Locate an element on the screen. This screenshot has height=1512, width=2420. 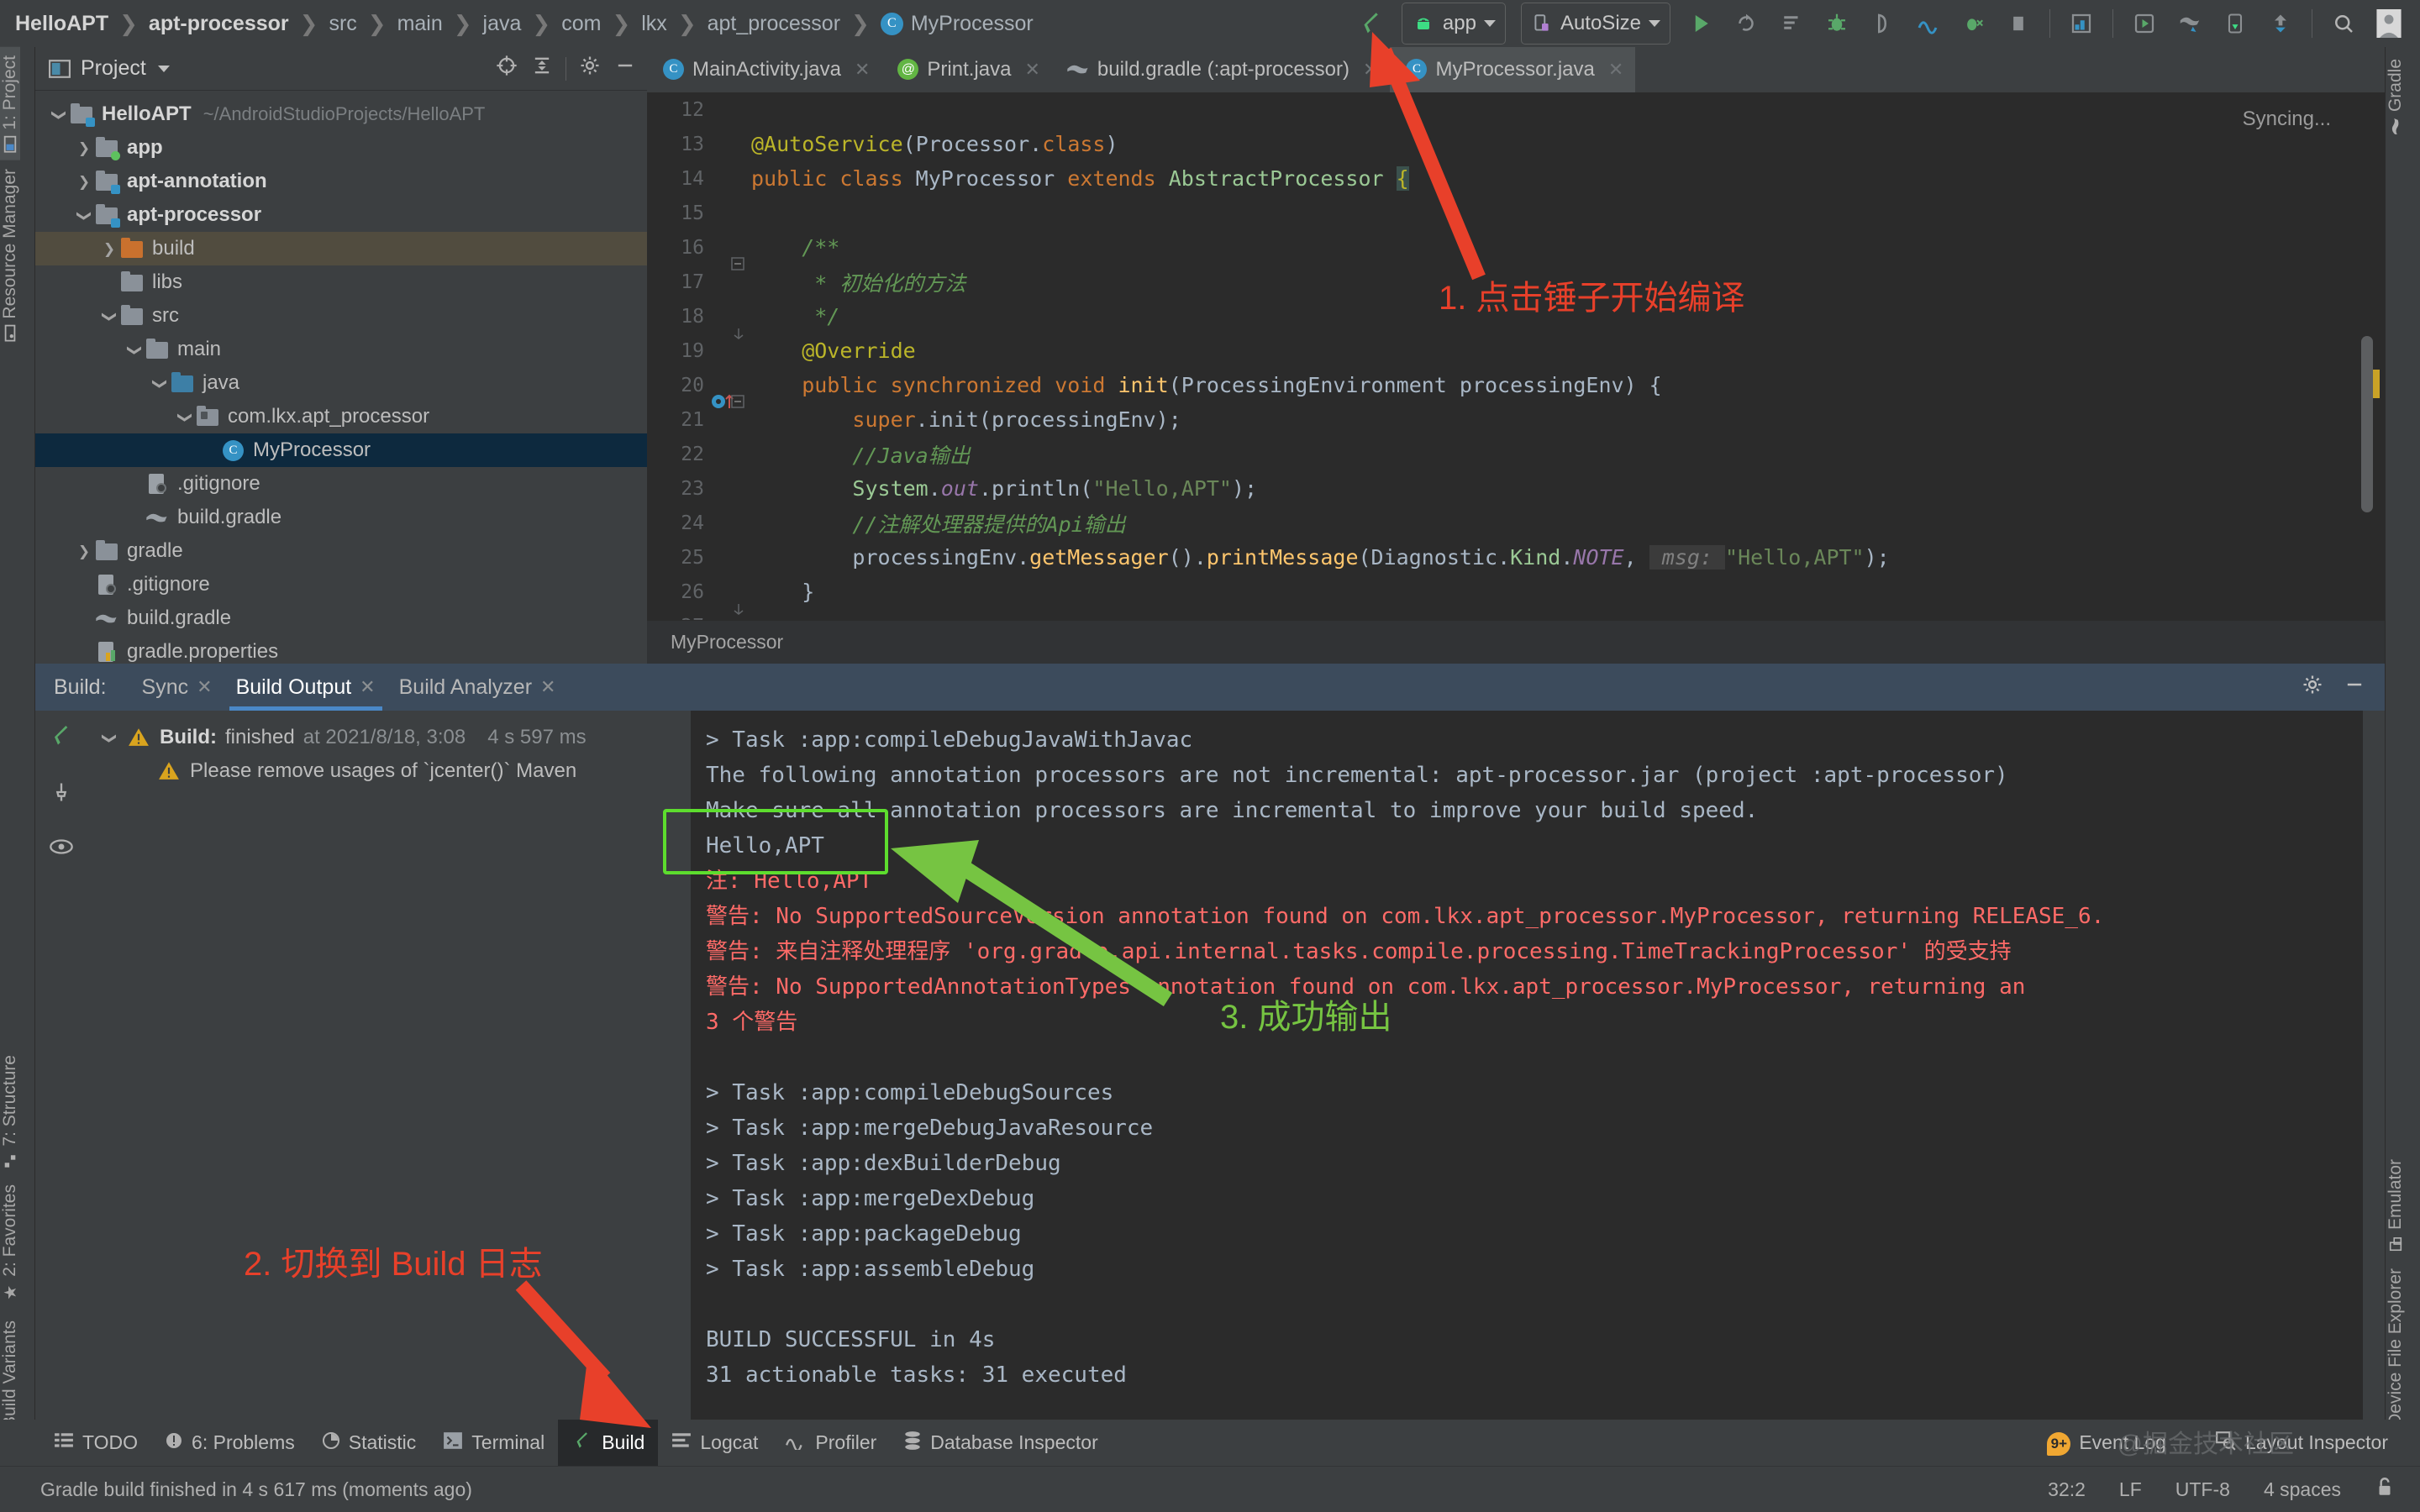
tool-window-button: Database Inspector is located at coordinates (1000, 1443).